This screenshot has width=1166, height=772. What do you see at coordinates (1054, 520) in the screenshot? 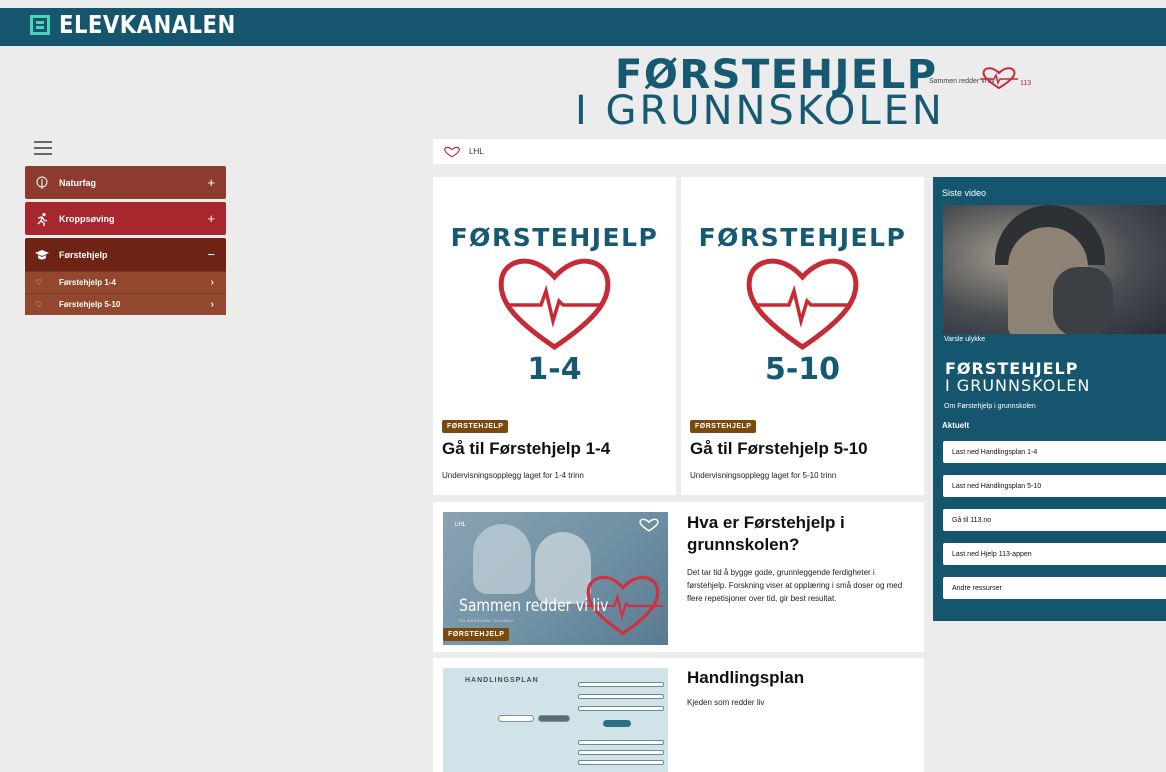
I see `link-113: Gå til 113.no` at bounding box center [1054, 520].